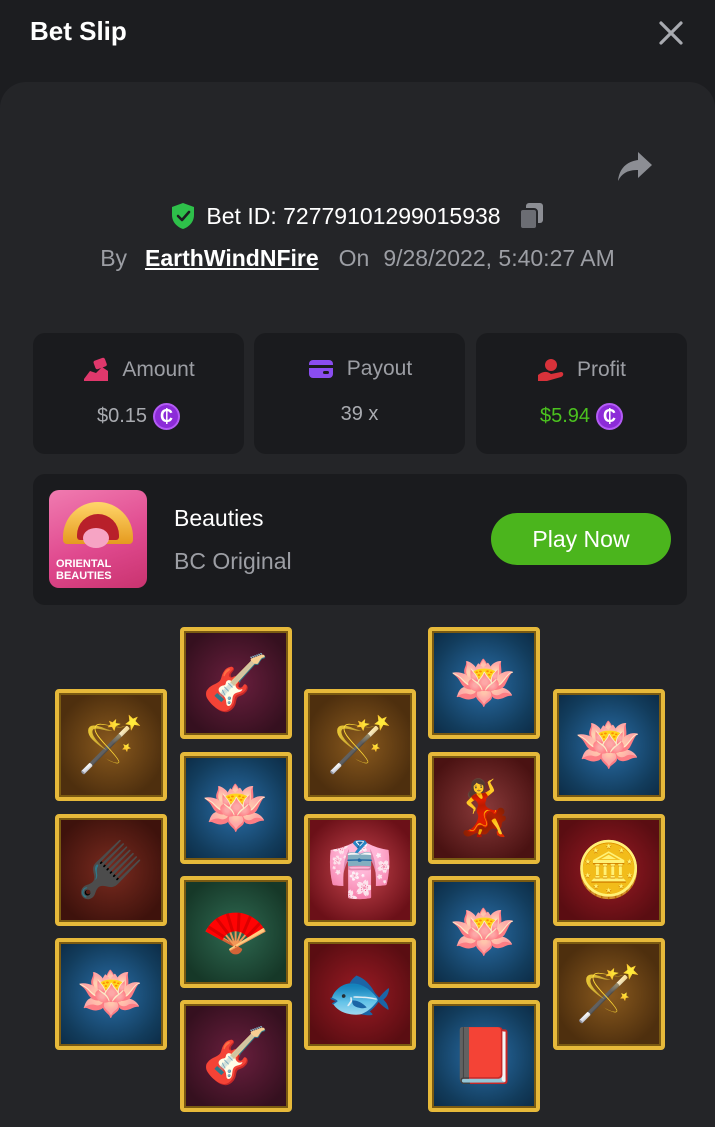 The height and width of the screenshot is (1127, 715). I want to click on profit-card: Profit $5.94 ₵, so click(581, 393).